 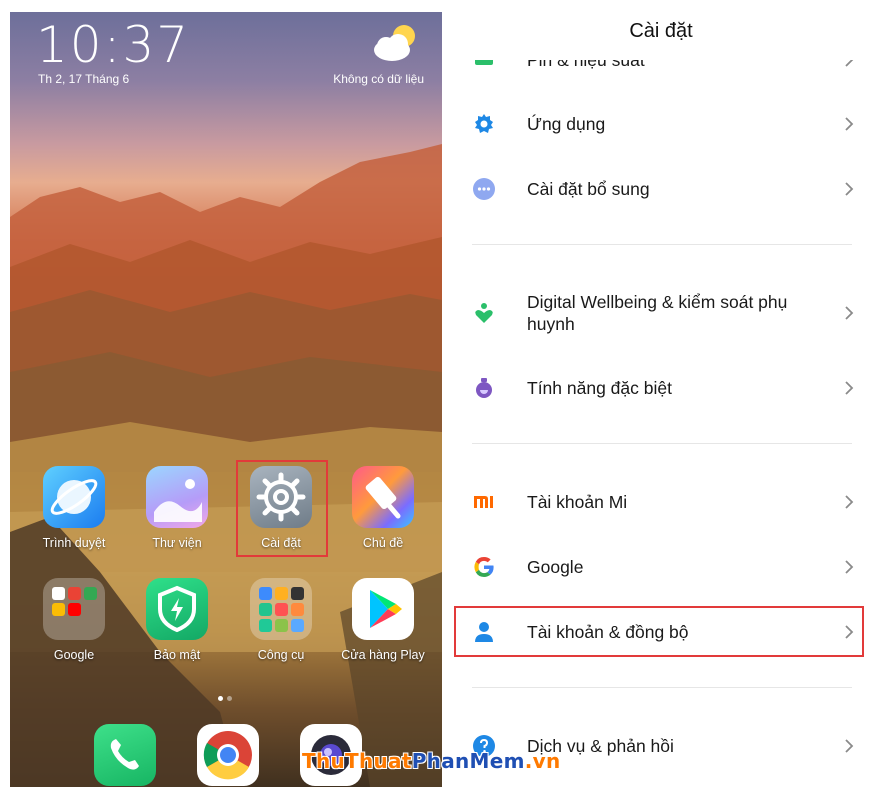 I want to click on settings-app-highlight, so click(x=282, y=508).